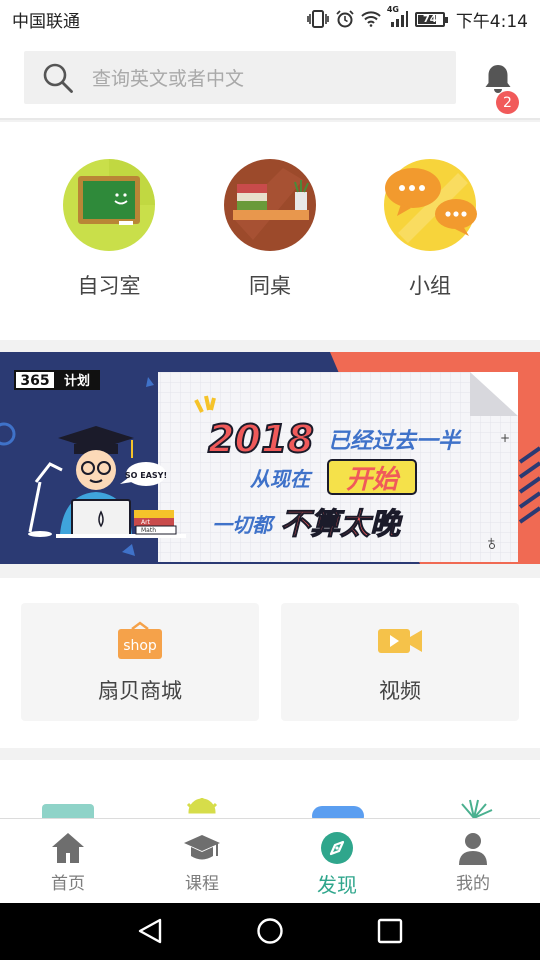  I want to click on headline-line2-b: 开始, so click(373, 480).